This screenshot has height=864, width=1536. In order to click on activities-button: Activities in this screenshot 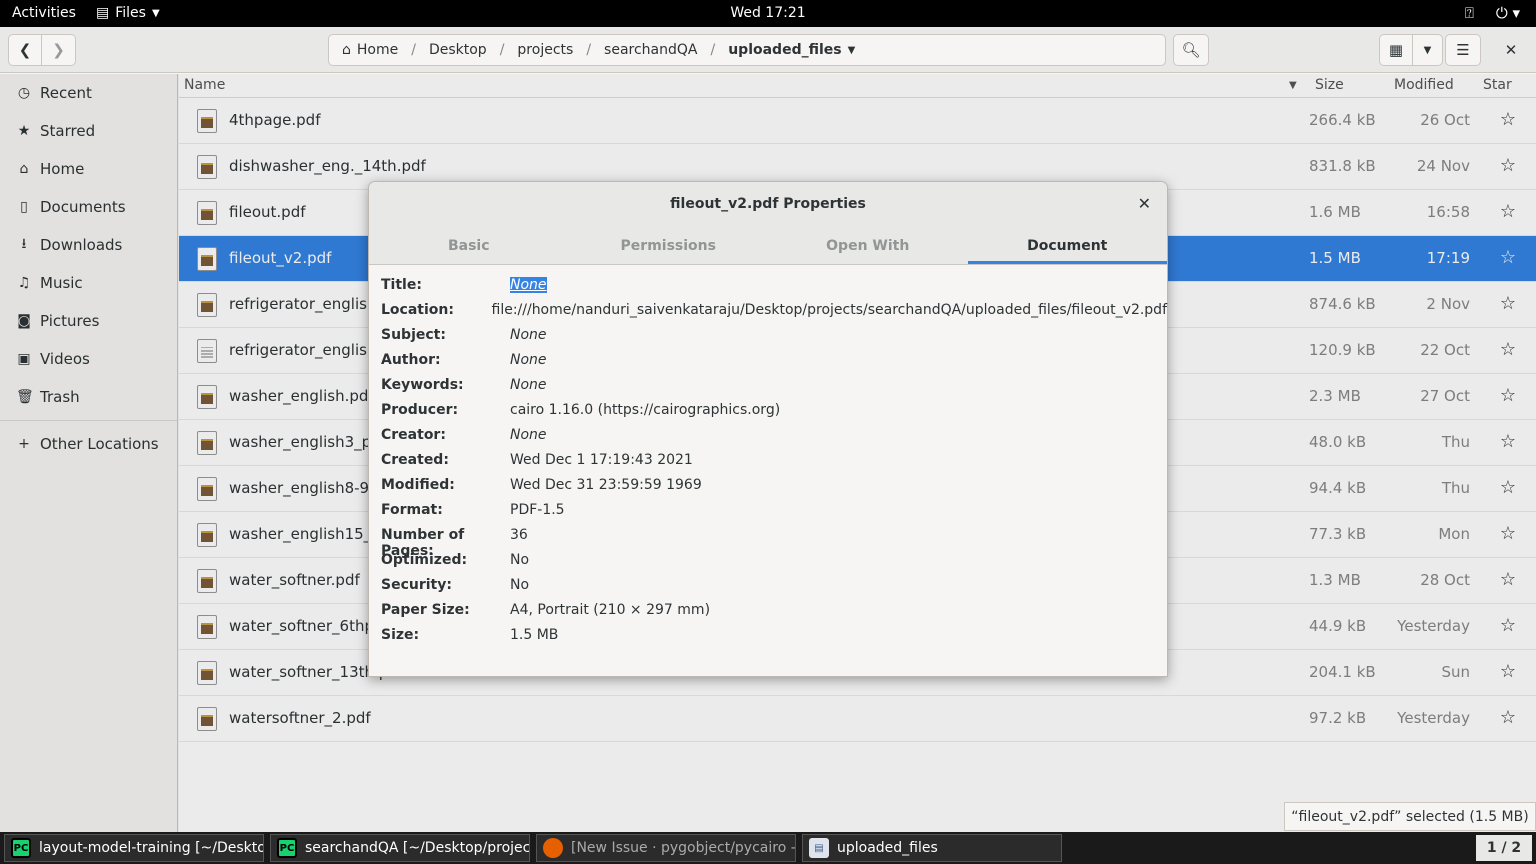, I will do `click(44, 13)`.